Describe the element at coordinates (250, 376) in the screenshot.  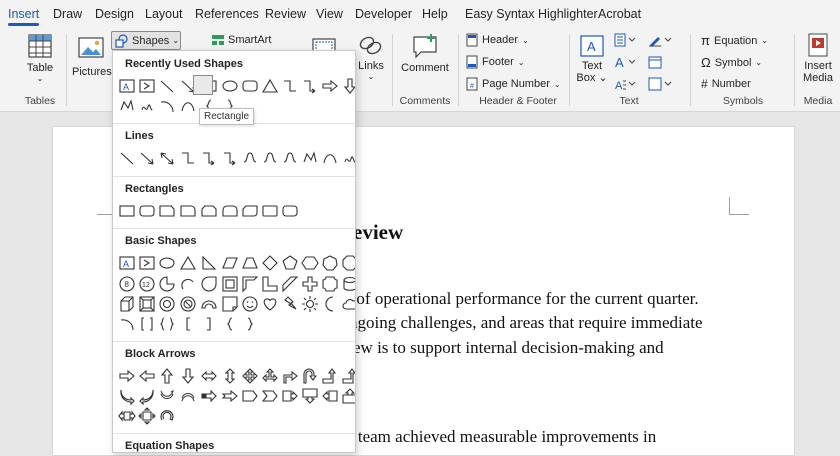
I see `shape-quad-icon` at that location.